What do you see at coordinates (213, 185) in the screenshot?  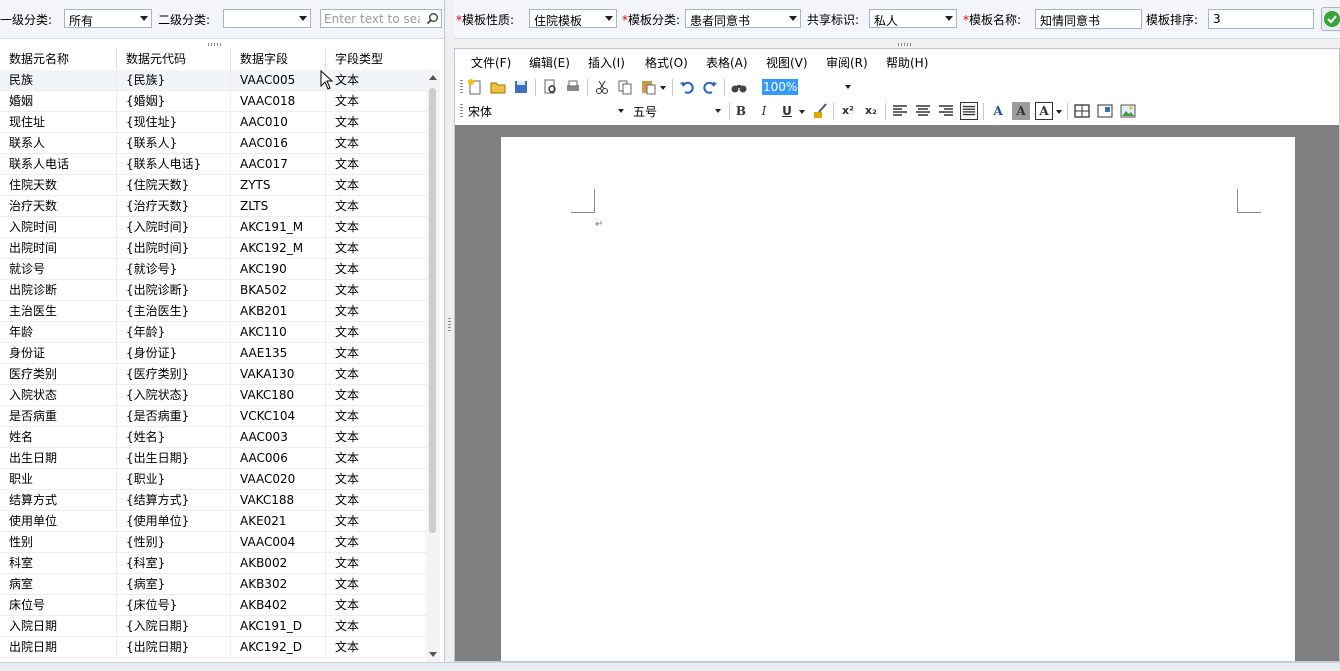 I see `table-row: 住院天数 {住院天数} ZYTS 文本` at bounding box center [213, 185].